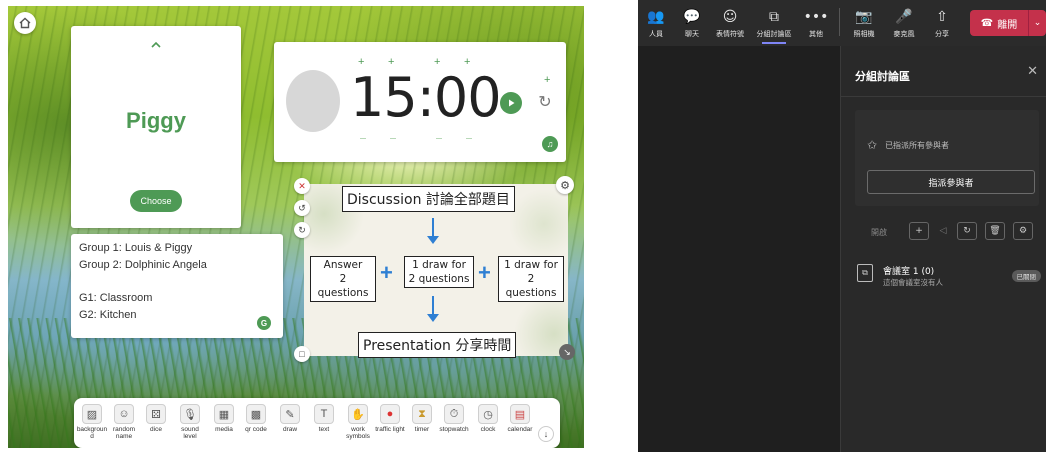  Describe the element at coordinates (454, 414) in the screenshot. I see `stopwatch-icon: ⏱` at that location.